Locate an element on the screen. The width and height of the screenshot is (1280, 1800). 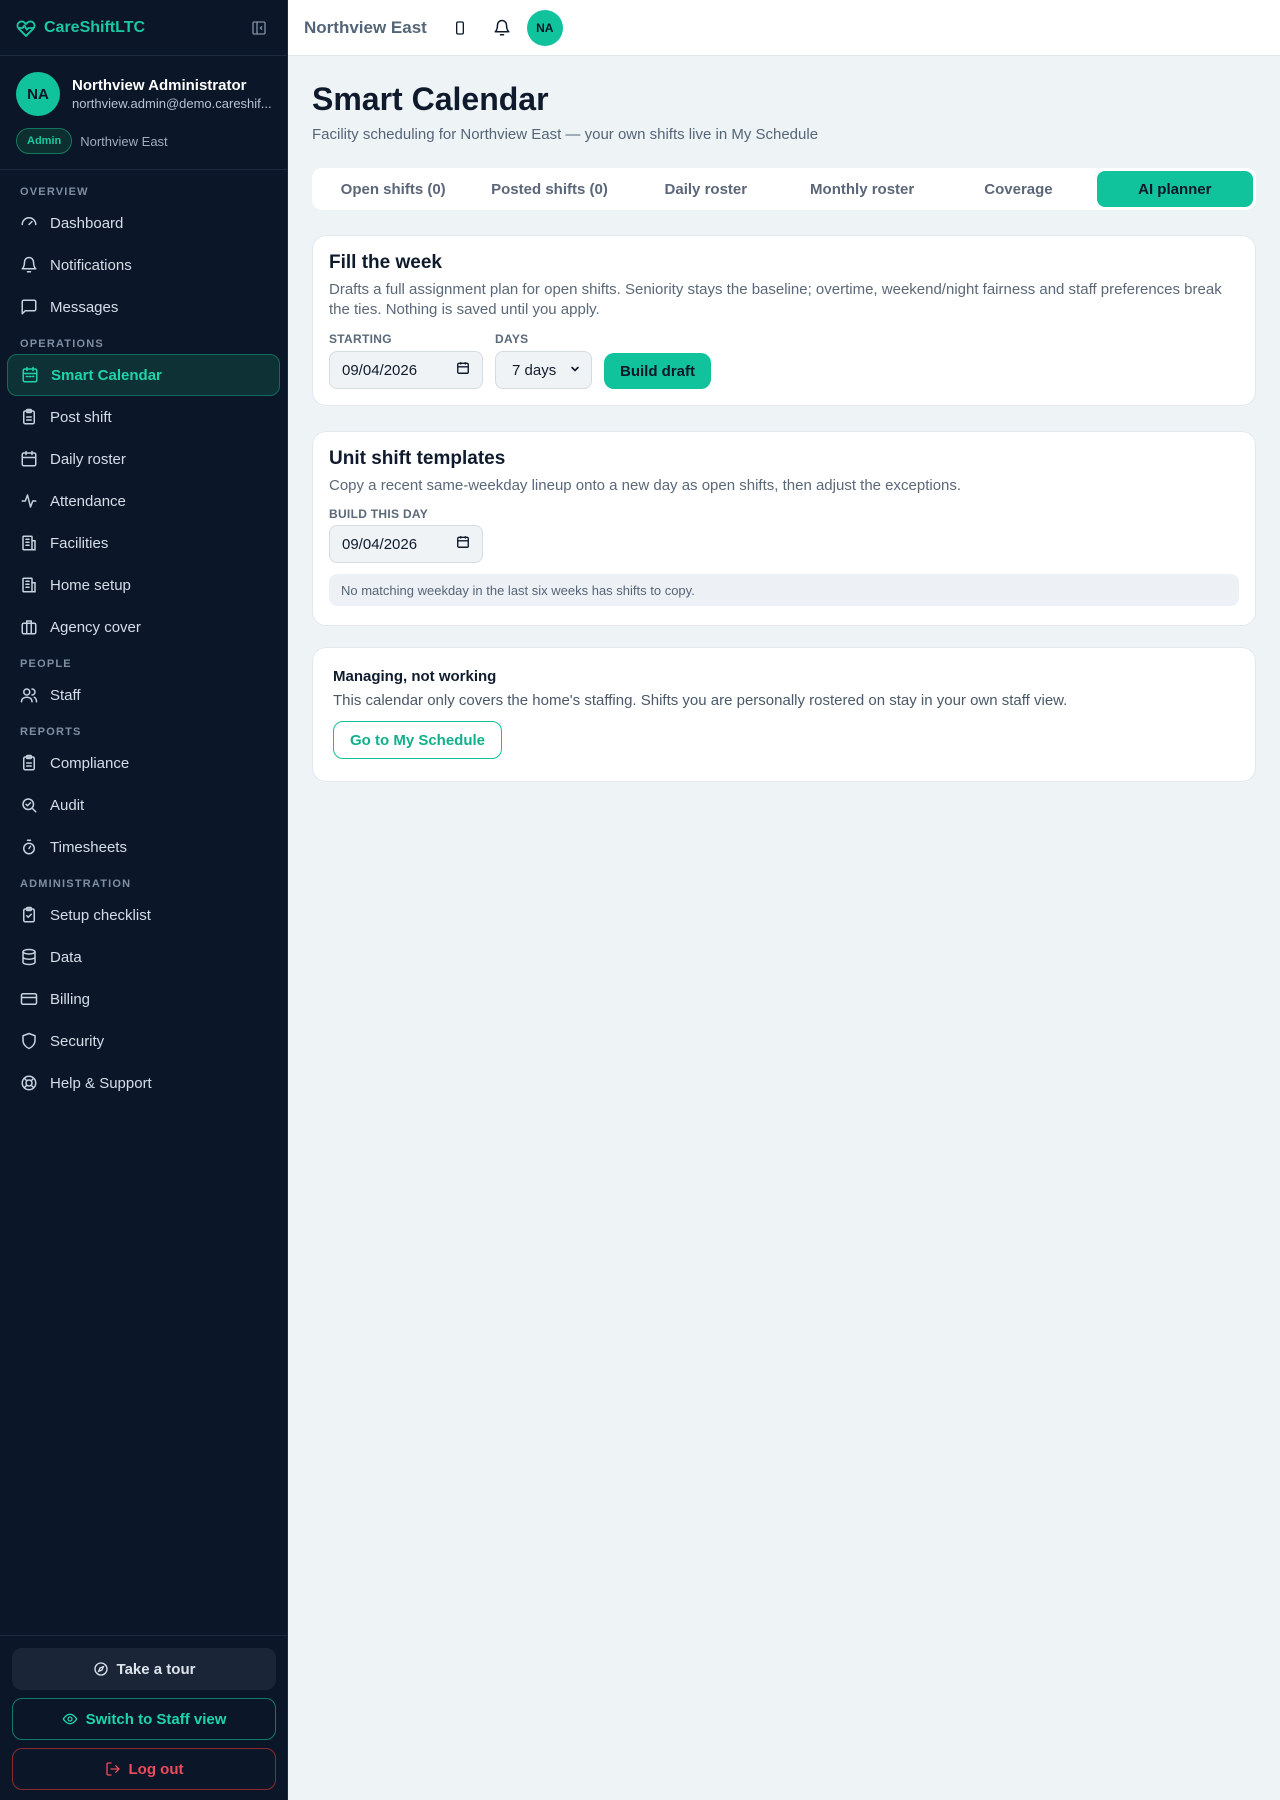
take-tour-label: Take a tour is located at coordinates (156, 1669).